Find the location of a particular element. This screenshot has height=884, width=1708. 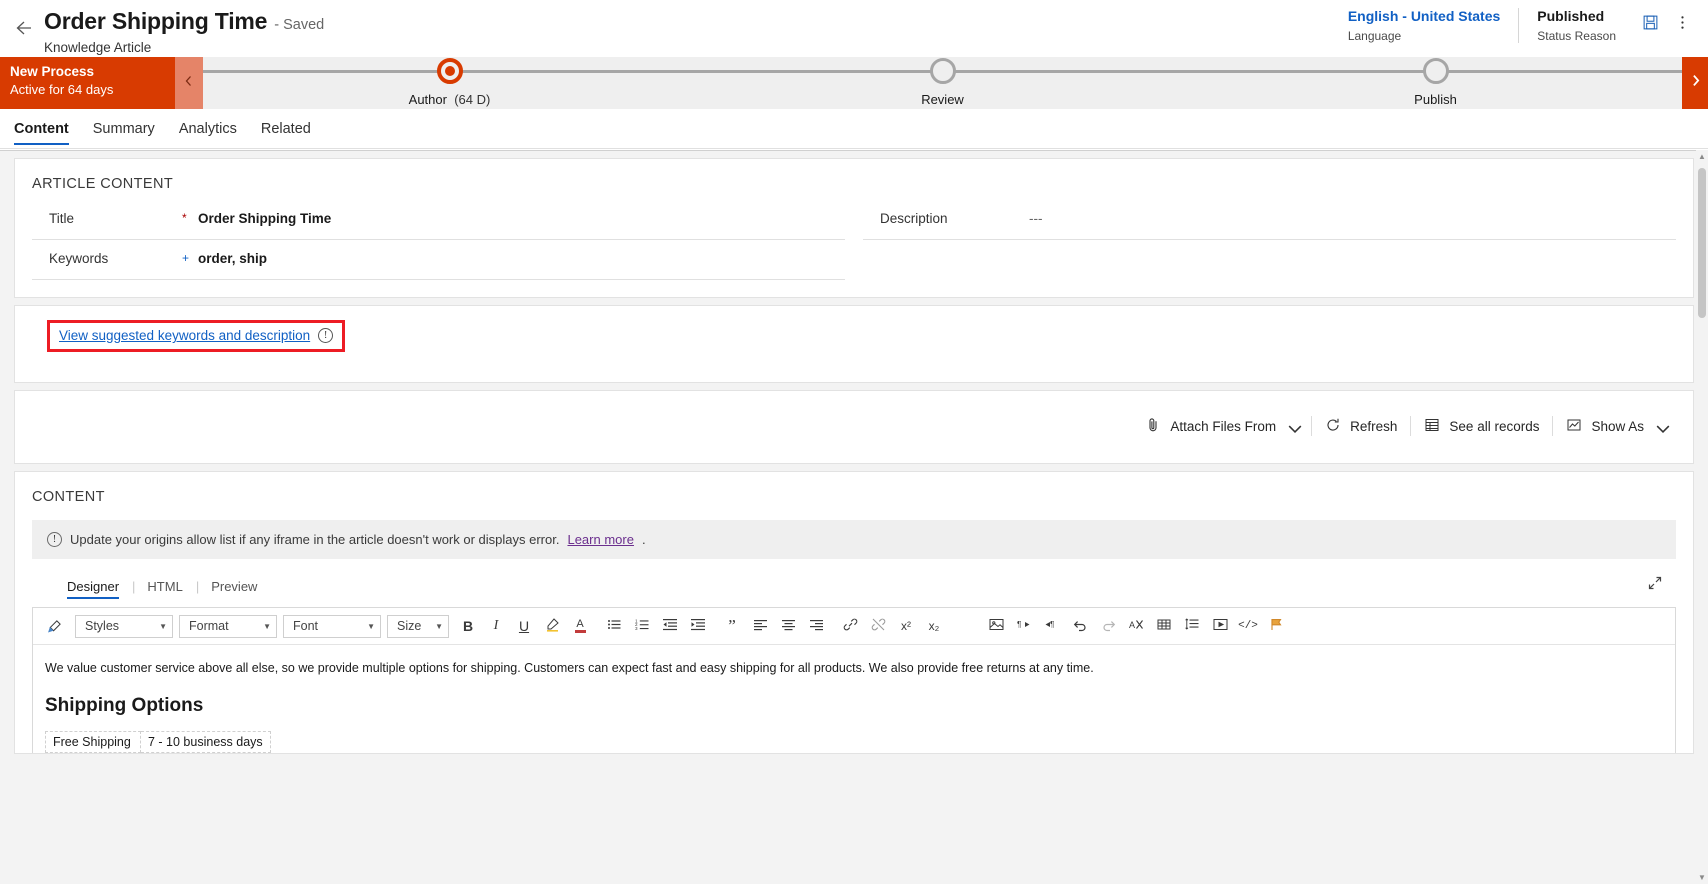

select-styles: Styles ▼ is located at coordinates (124, 626).